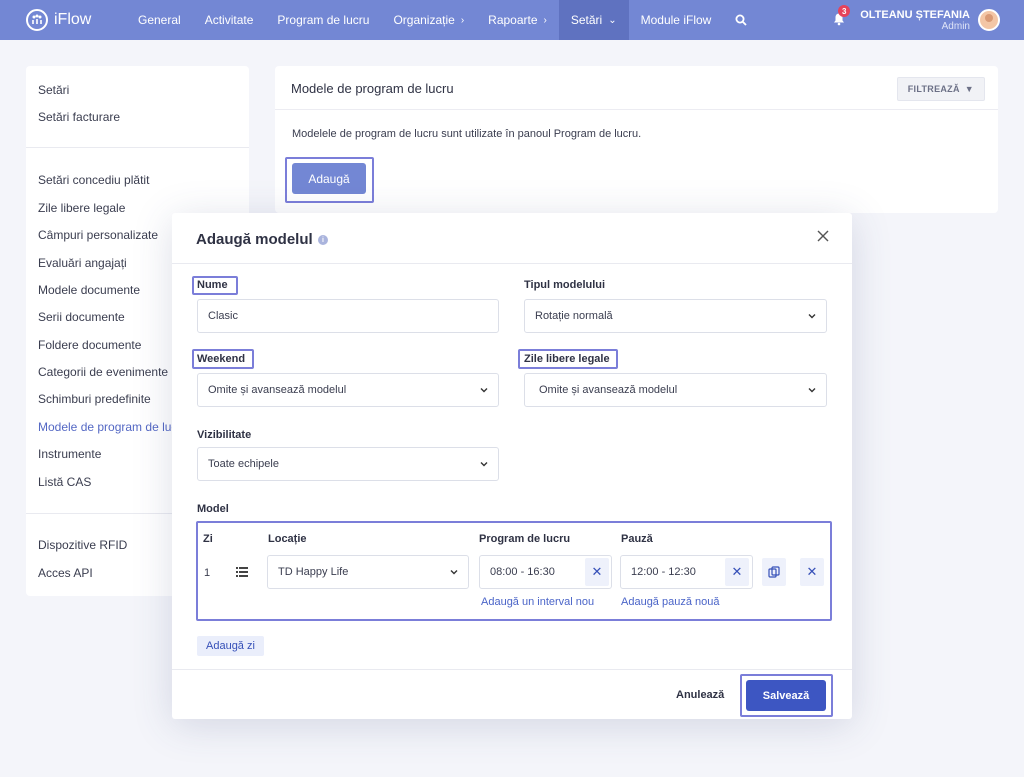 Image resolution: width=1024 pixels, height=777 pixels. Describe the element at coordinates (741, 20) in the screenshot. I see `search-icon` at that location.